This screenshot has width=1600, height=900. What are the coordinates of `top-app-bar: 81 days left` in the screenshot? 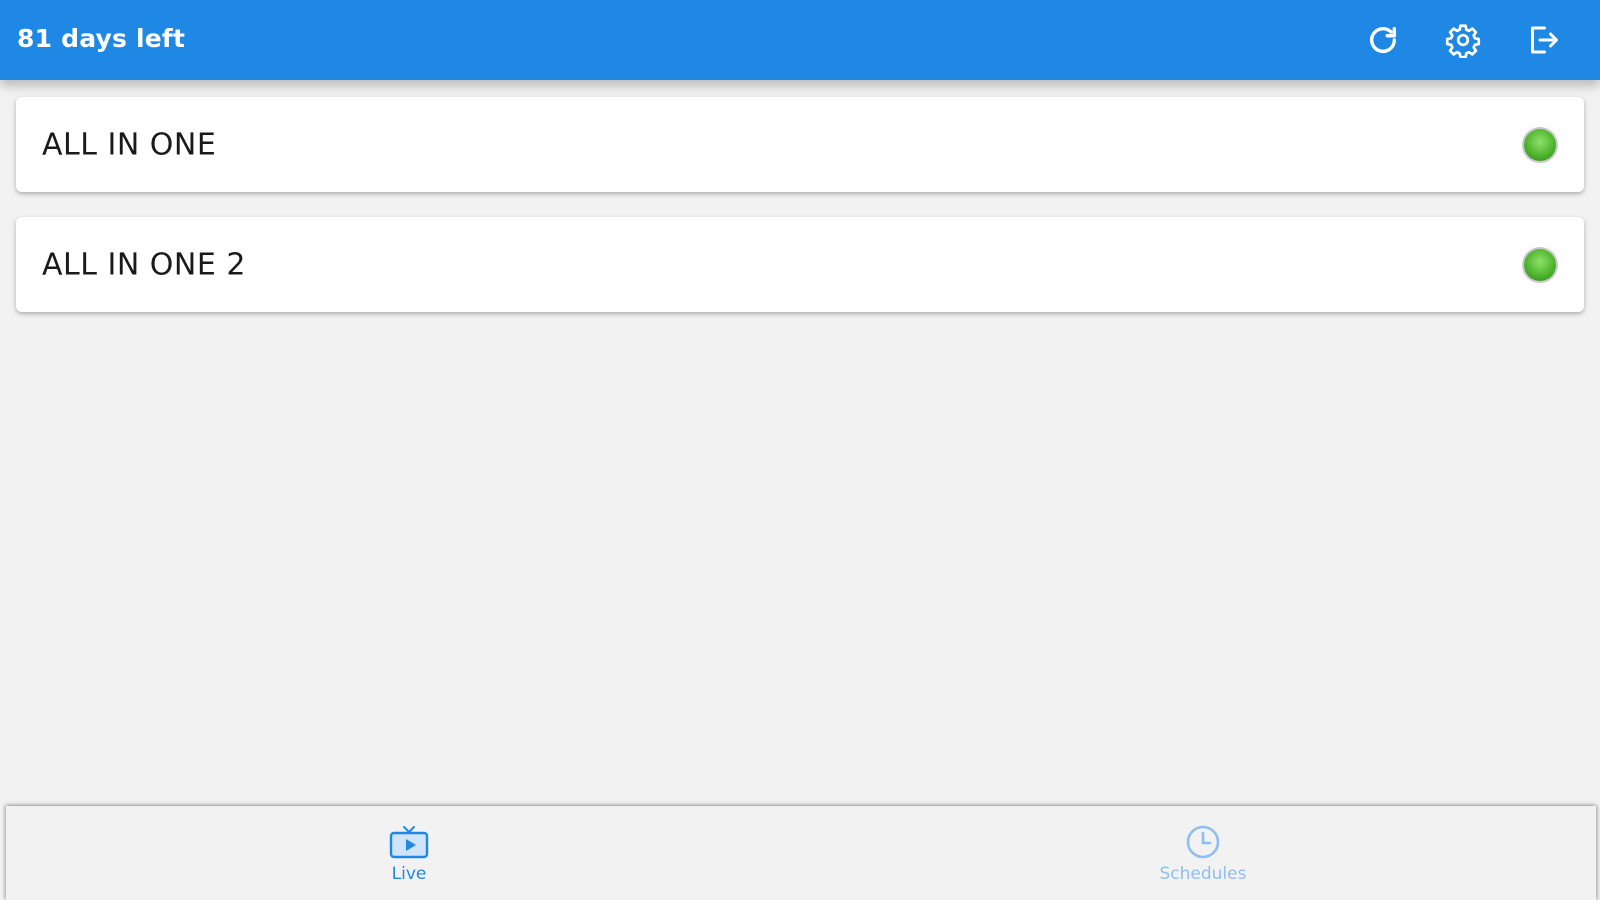 It's located at (800, 40).